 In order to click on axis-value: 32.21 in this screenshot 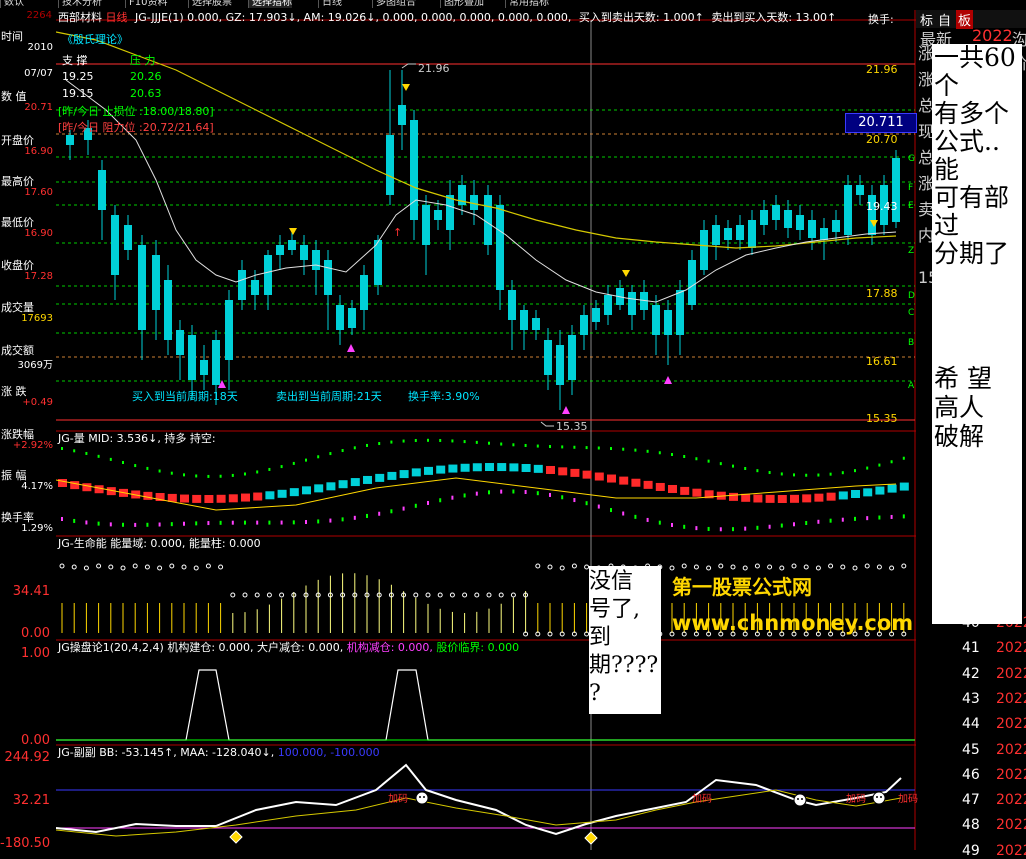, I will do `click(31, 800)`.